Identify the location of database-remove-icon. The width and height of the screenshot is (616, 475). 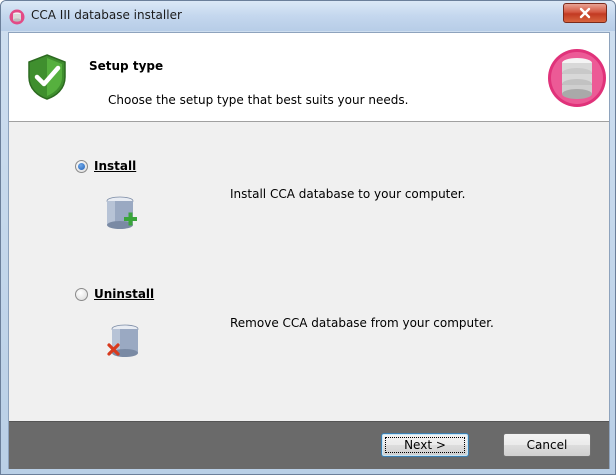
(123, 340).